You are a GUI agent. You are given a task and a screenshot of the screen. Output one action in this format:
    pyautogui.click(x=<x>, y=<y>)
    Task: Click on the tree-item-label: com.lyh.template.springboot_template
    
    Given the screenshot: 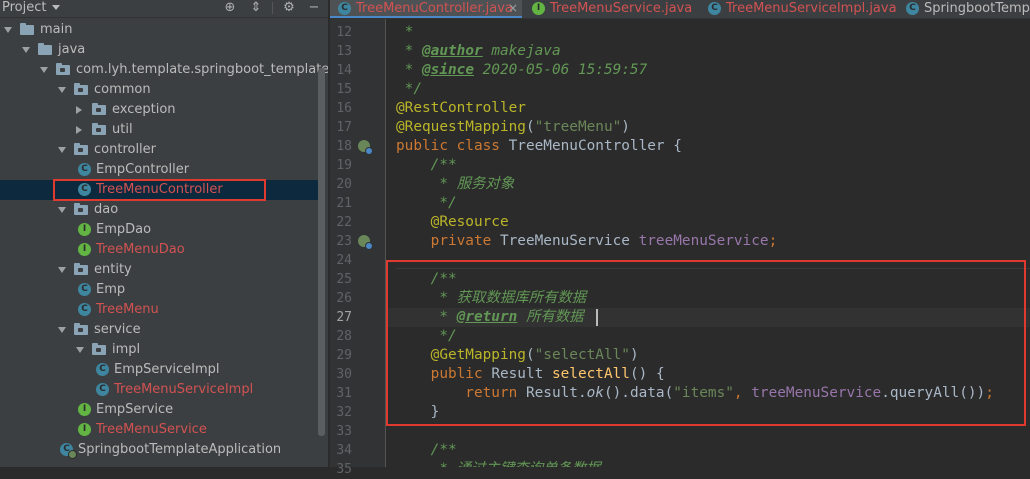 What is the action you would take?
    pyautogui.click(x=202, y=69)
    